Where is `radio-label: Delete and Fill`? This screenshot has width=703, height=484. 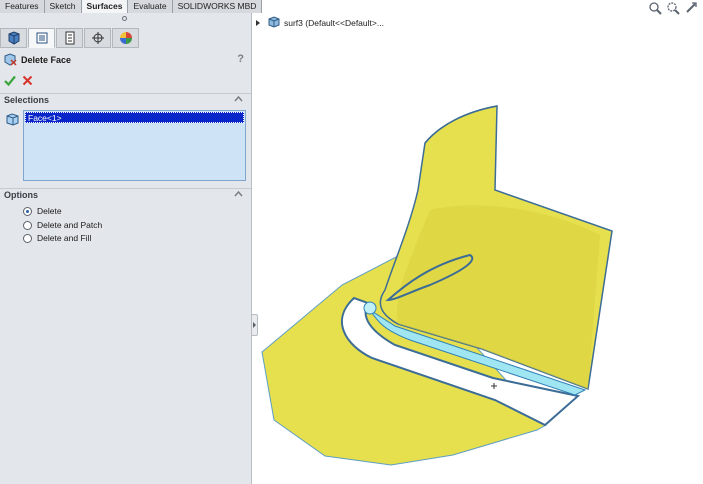
radio-label: Delete and Fill is located at coordinates (64, 238).